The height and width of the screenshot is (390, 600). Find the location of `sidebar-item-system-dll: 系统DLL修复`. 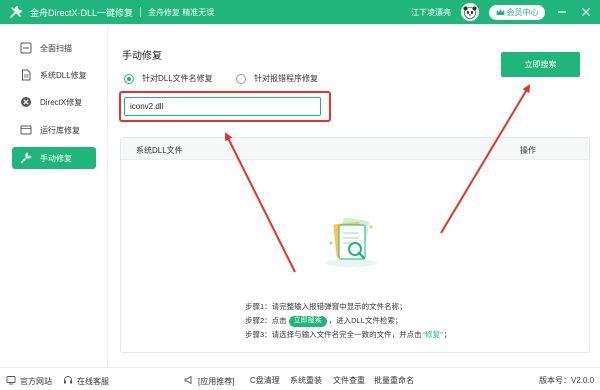

sidebar-item-system-dll: 系统DLL修复 is located at coordinates (54, 75).